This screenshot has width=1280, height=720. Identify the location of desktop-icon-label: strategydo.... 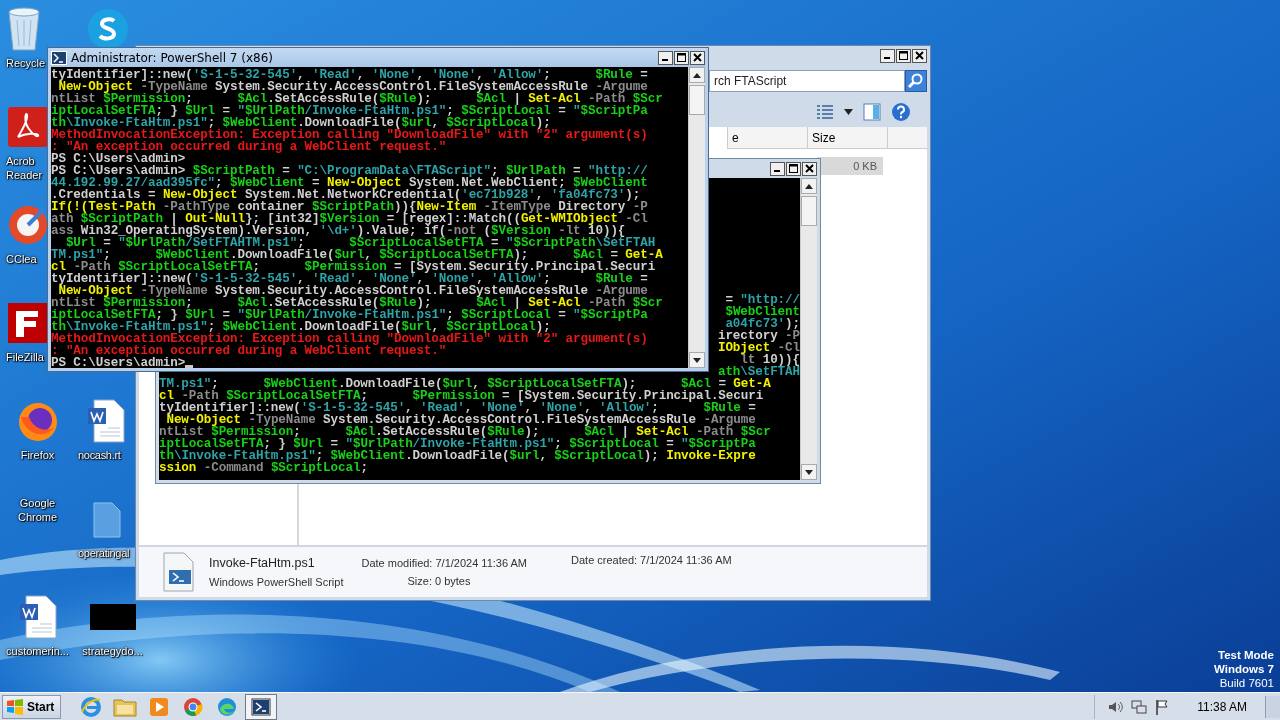
(112, 651).